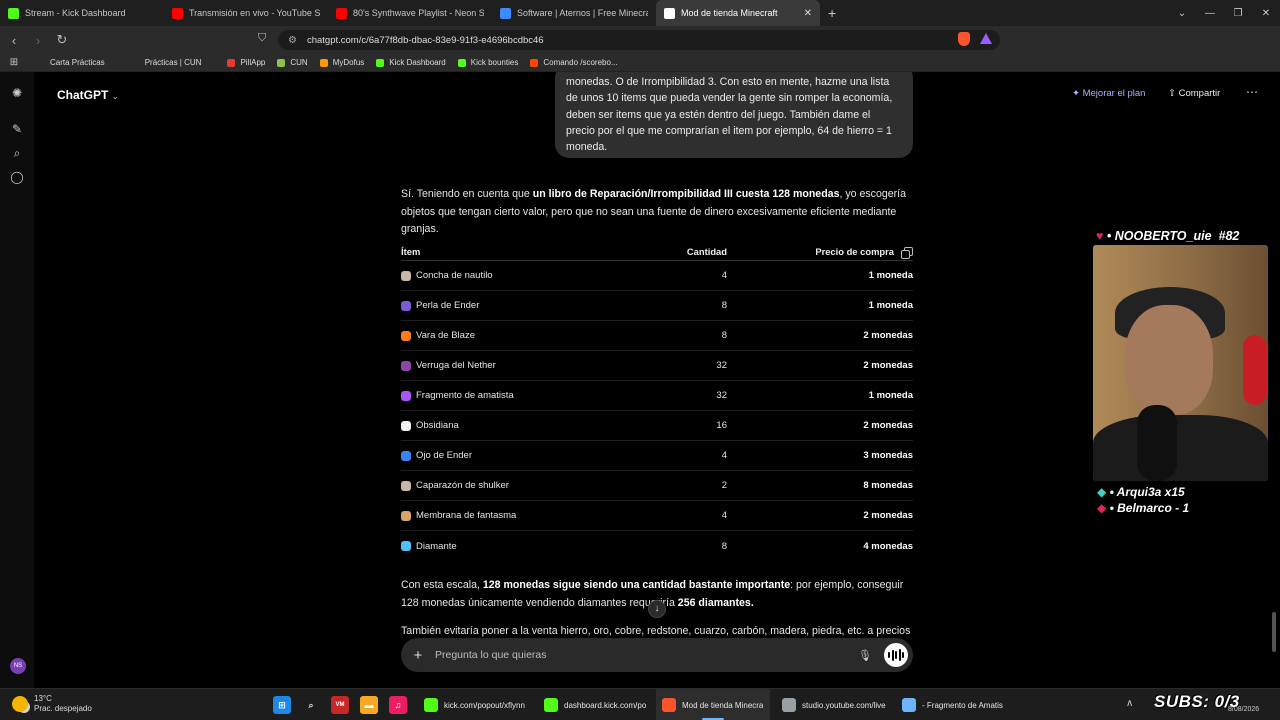 The height and width of the screenshot is (720, 1280). What do you see at coordinates (38, 40) in the screenshot?
I see `forward-icon: ›` at bounding box center [38, 40].